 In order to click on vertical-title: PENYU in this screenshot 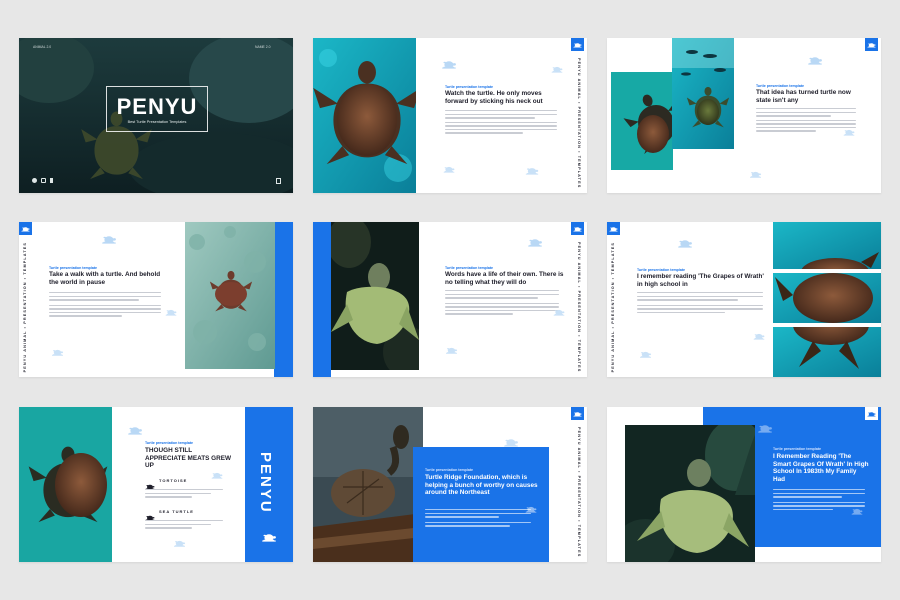, I will do `click(265, 483)`.